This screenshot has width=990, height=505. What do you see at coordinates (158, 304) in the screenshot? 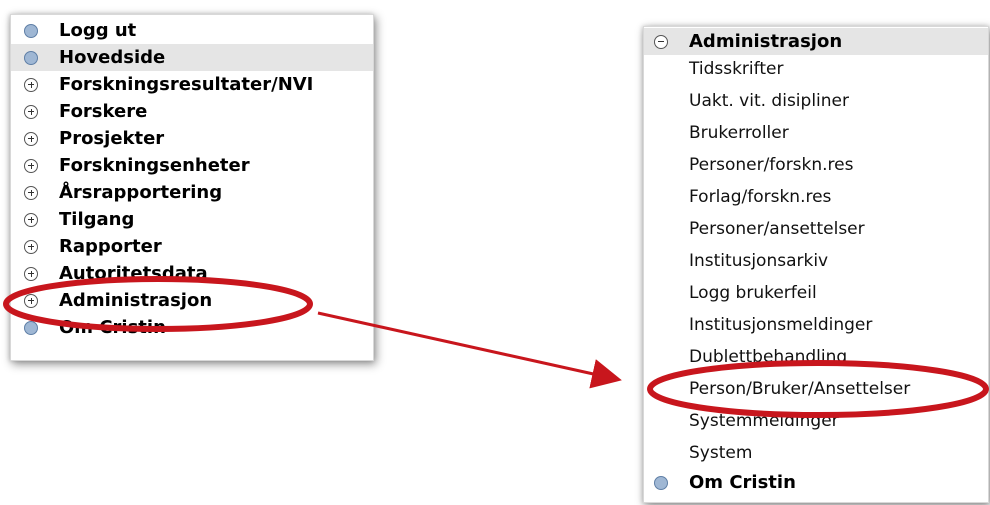
I see `annotation-ellipse-left` at bounding box center [158, 304].